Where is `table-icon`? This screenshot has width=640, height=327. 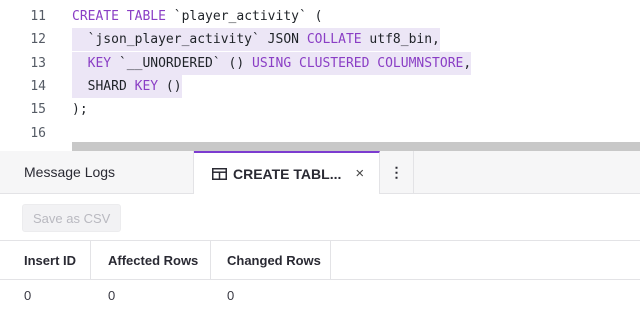 table-icon is located at coordinates (219, 173).